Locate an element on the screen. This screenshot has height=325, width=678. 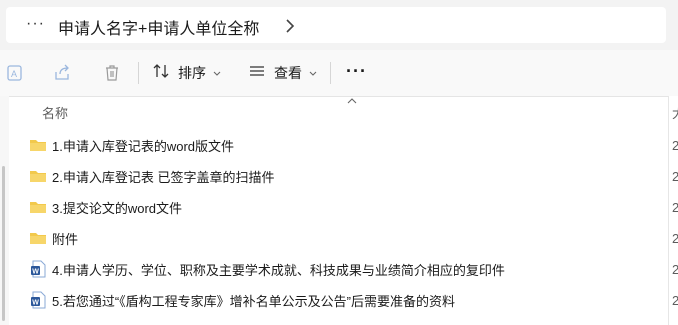
column-header-name: 名称 is located at coordinates (55, 112).